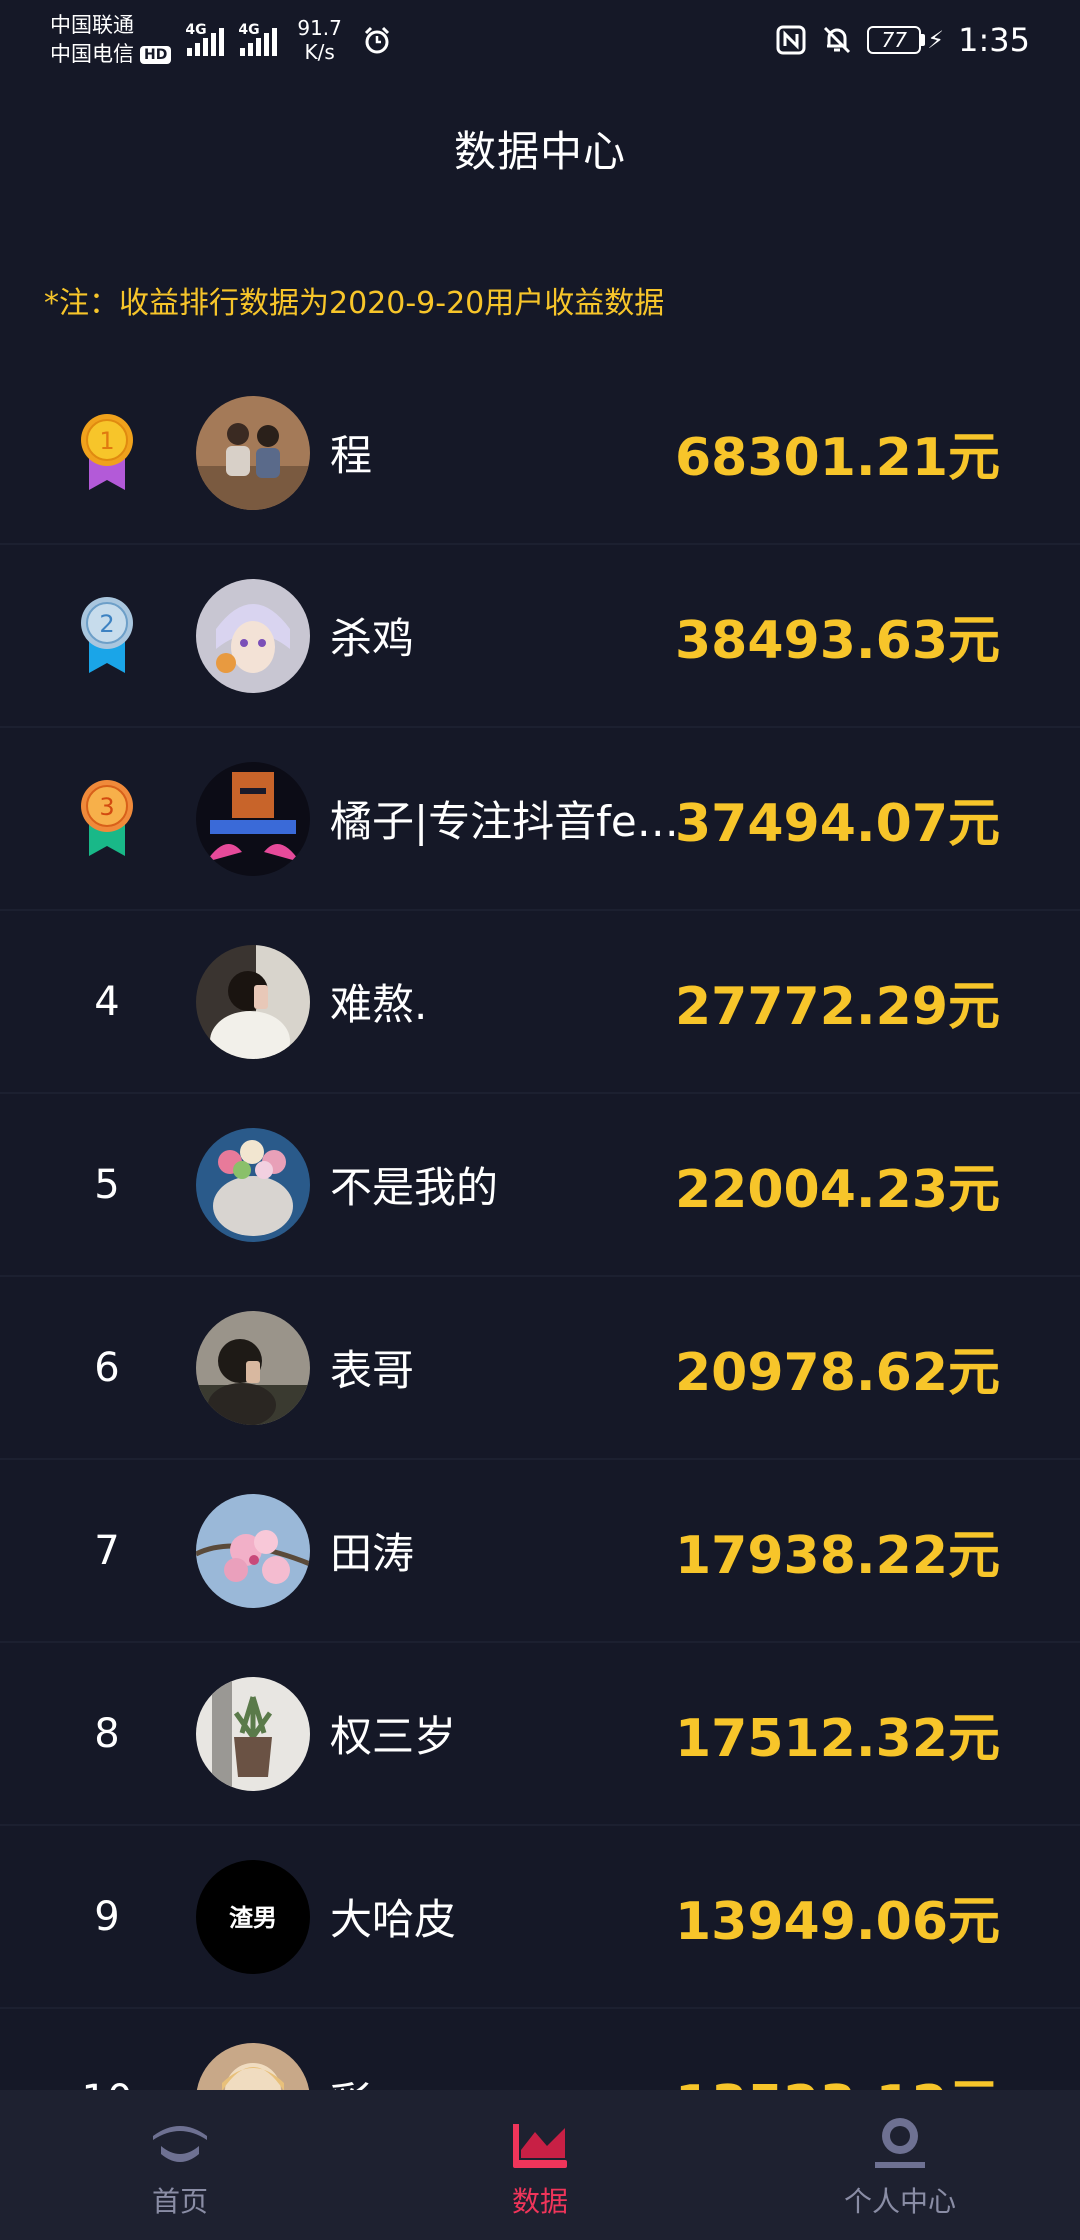 This screenshot has height=2240, width=1080. Describe the element at coordinates (393, 1736) in the screenshot. I see `user-name: 权三岁` at that location.